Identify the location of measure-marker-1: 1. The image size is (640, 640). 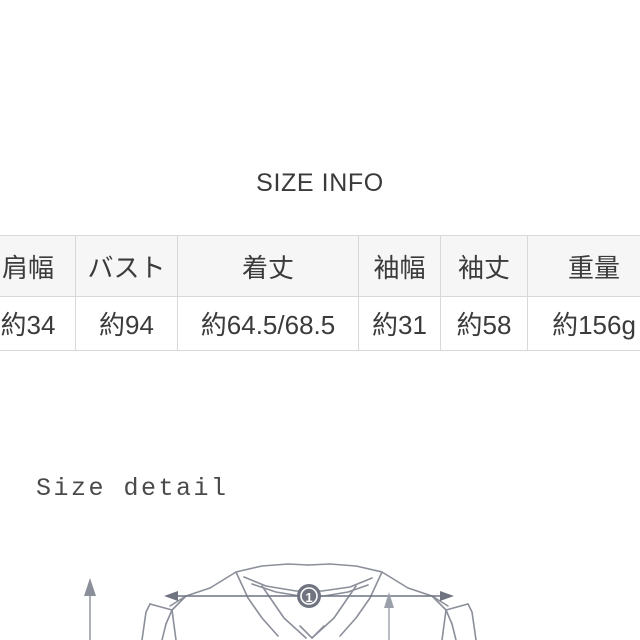
(309, 596).